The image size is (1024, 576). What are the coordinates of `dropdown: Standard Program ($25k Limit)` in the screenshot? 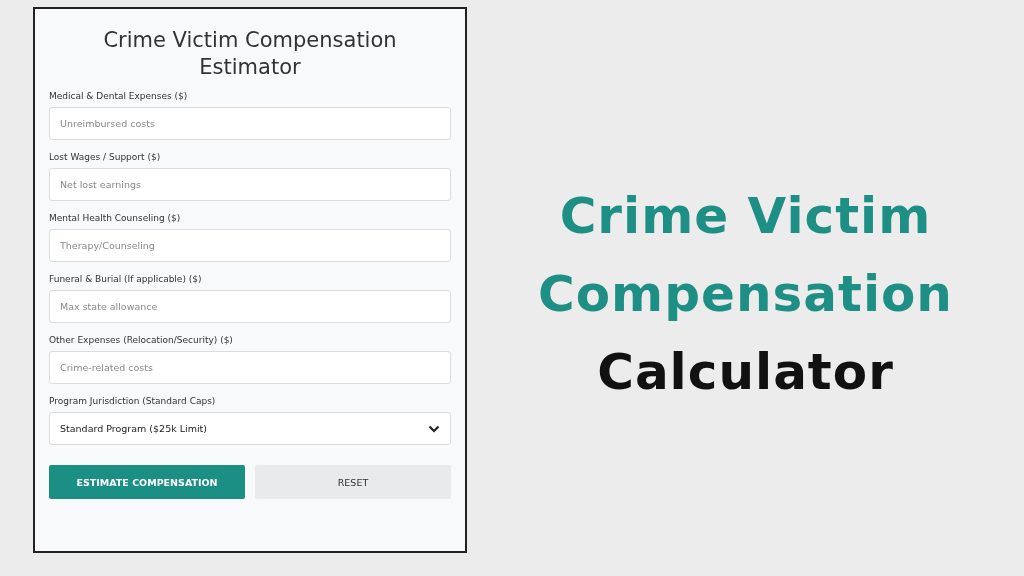 It's located at (250, 428).